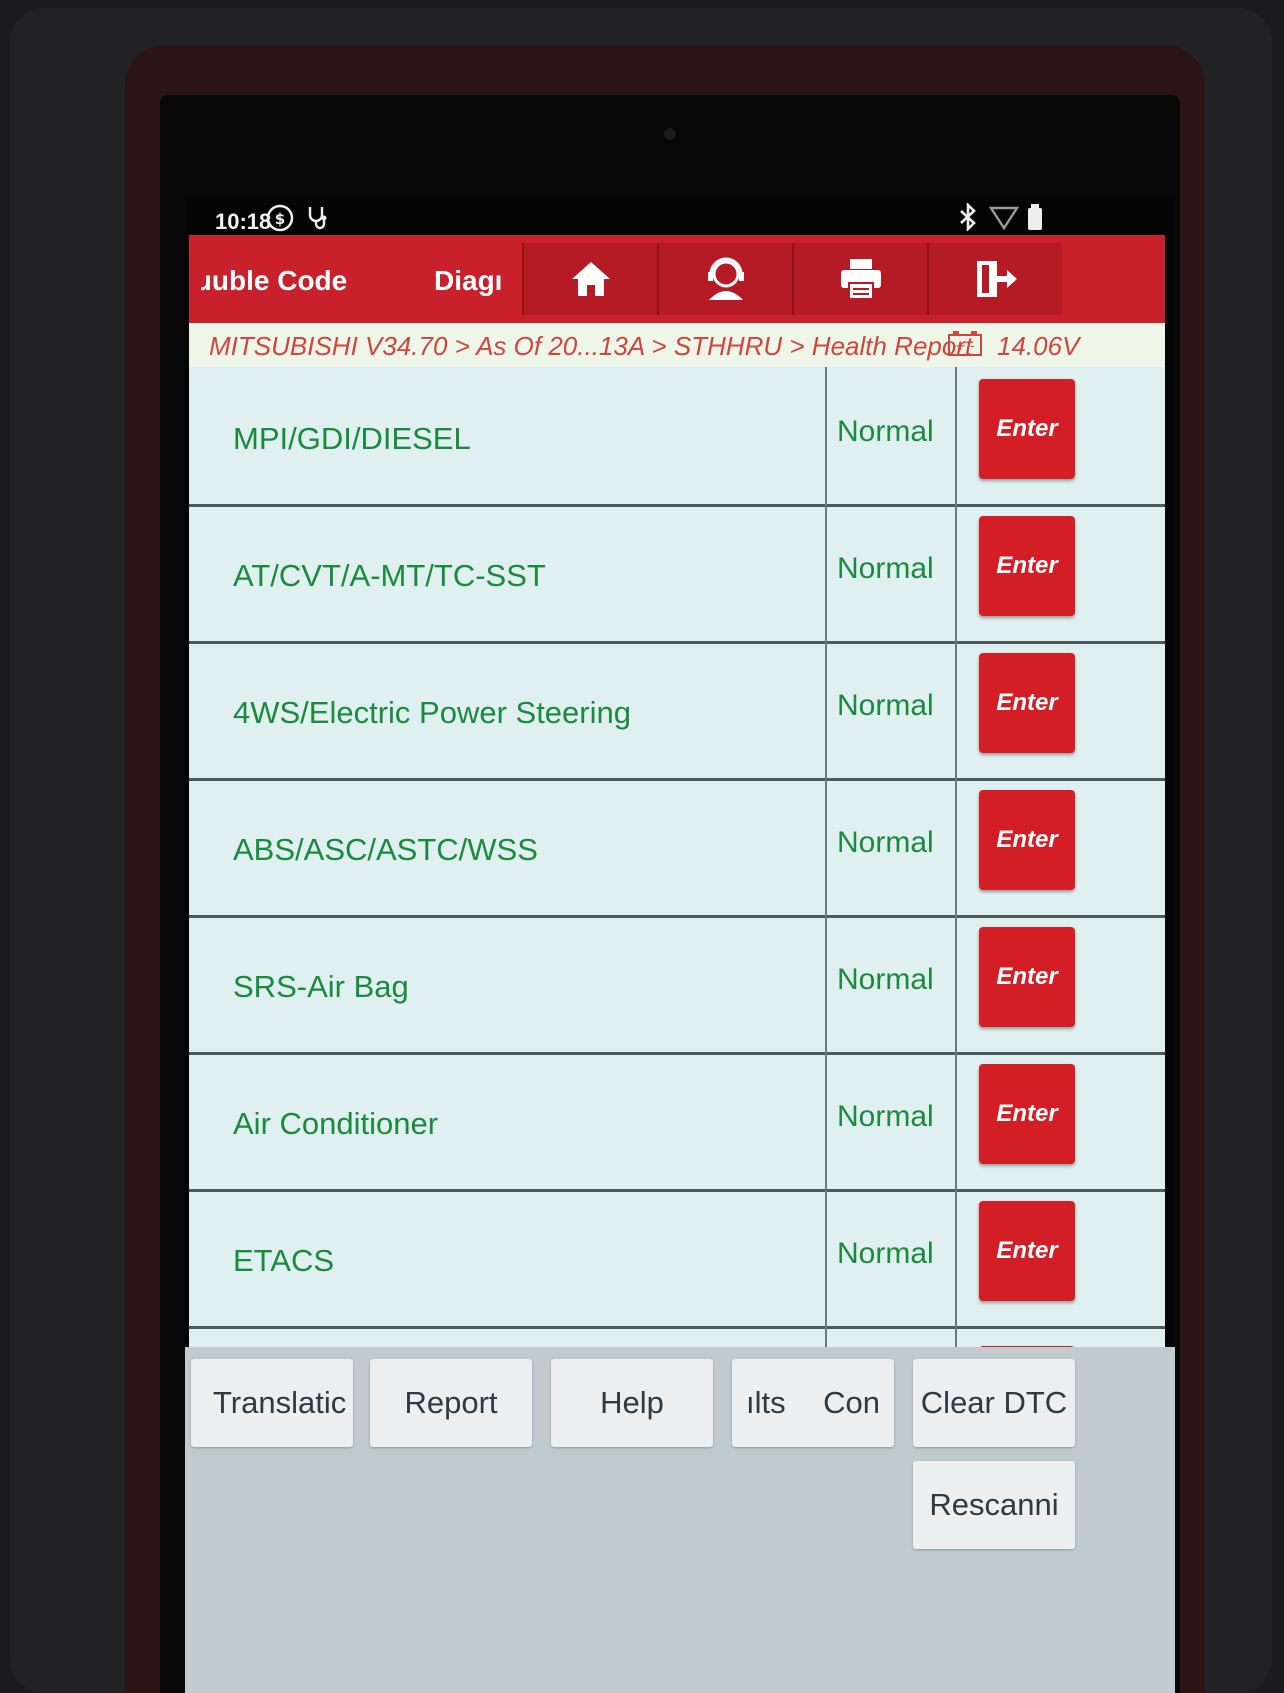 This screenshot has width=1284, height=1693. I want to click on list-item: 4WS/Electric Power Steering Normal Enter, so click(677, 711).